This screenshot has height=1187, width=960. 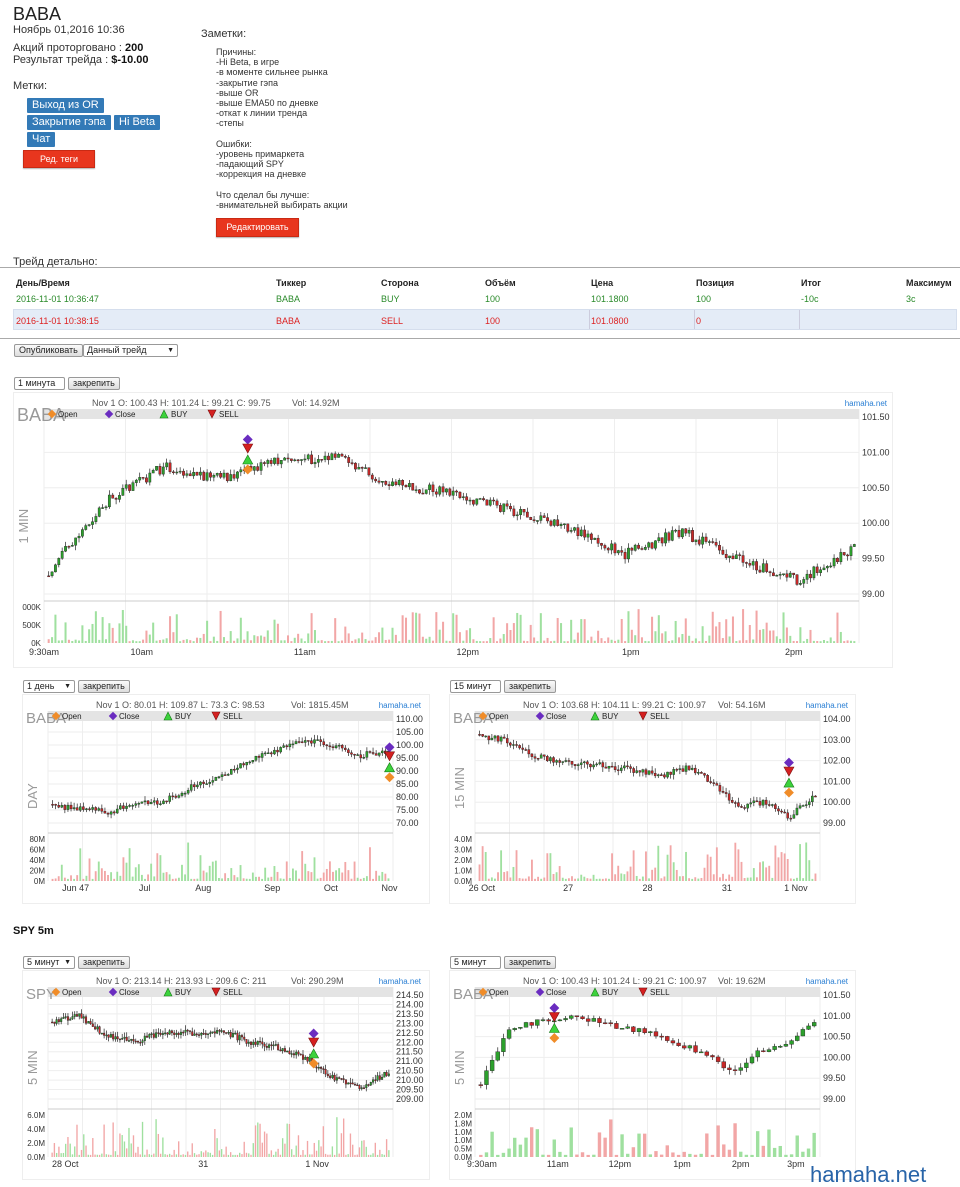 What do you see at coordinates (59, 159) in the screenshot?
I see `edit-tags-button: Ред. теги` at bounding box center [59, 159].